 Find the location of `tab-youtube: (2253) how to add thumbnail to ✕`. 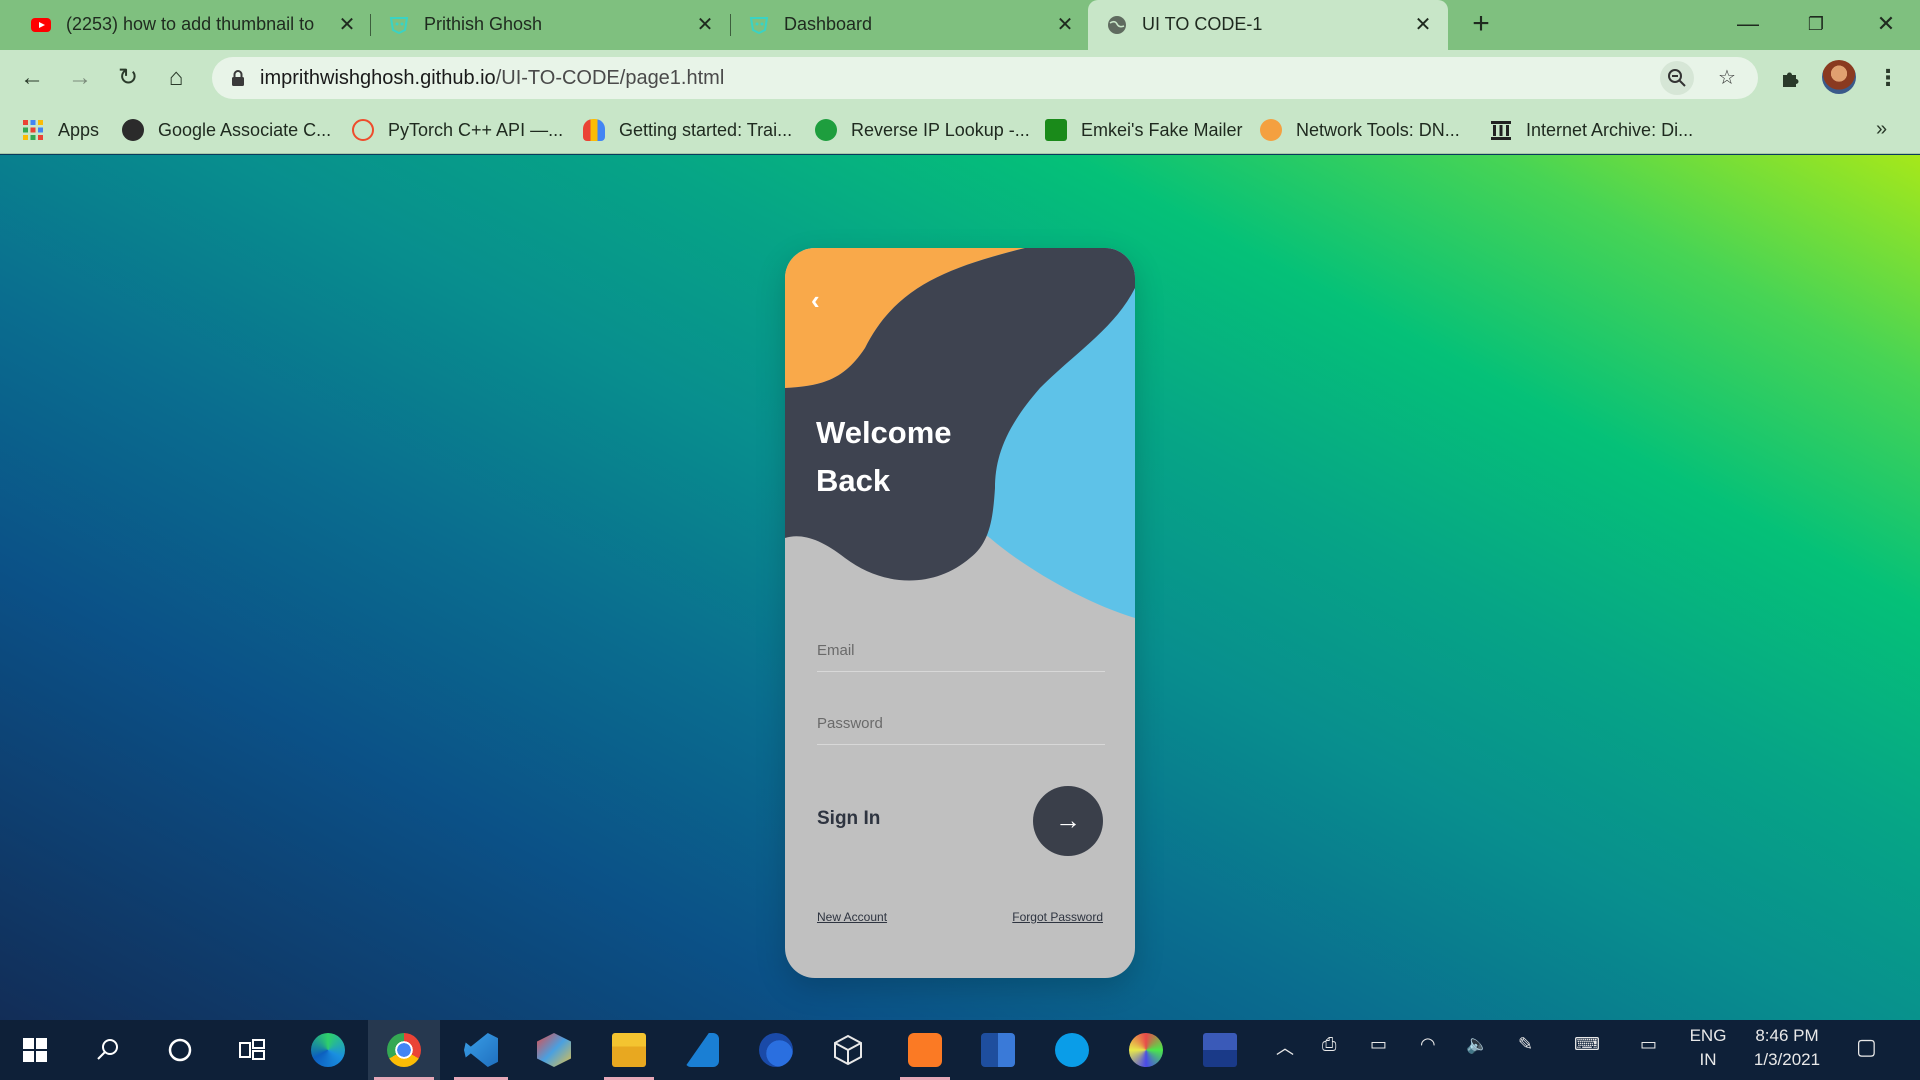

tab-youtube: (2253) how to add thumbnail to ✕ is located at coordinates (184, 25).